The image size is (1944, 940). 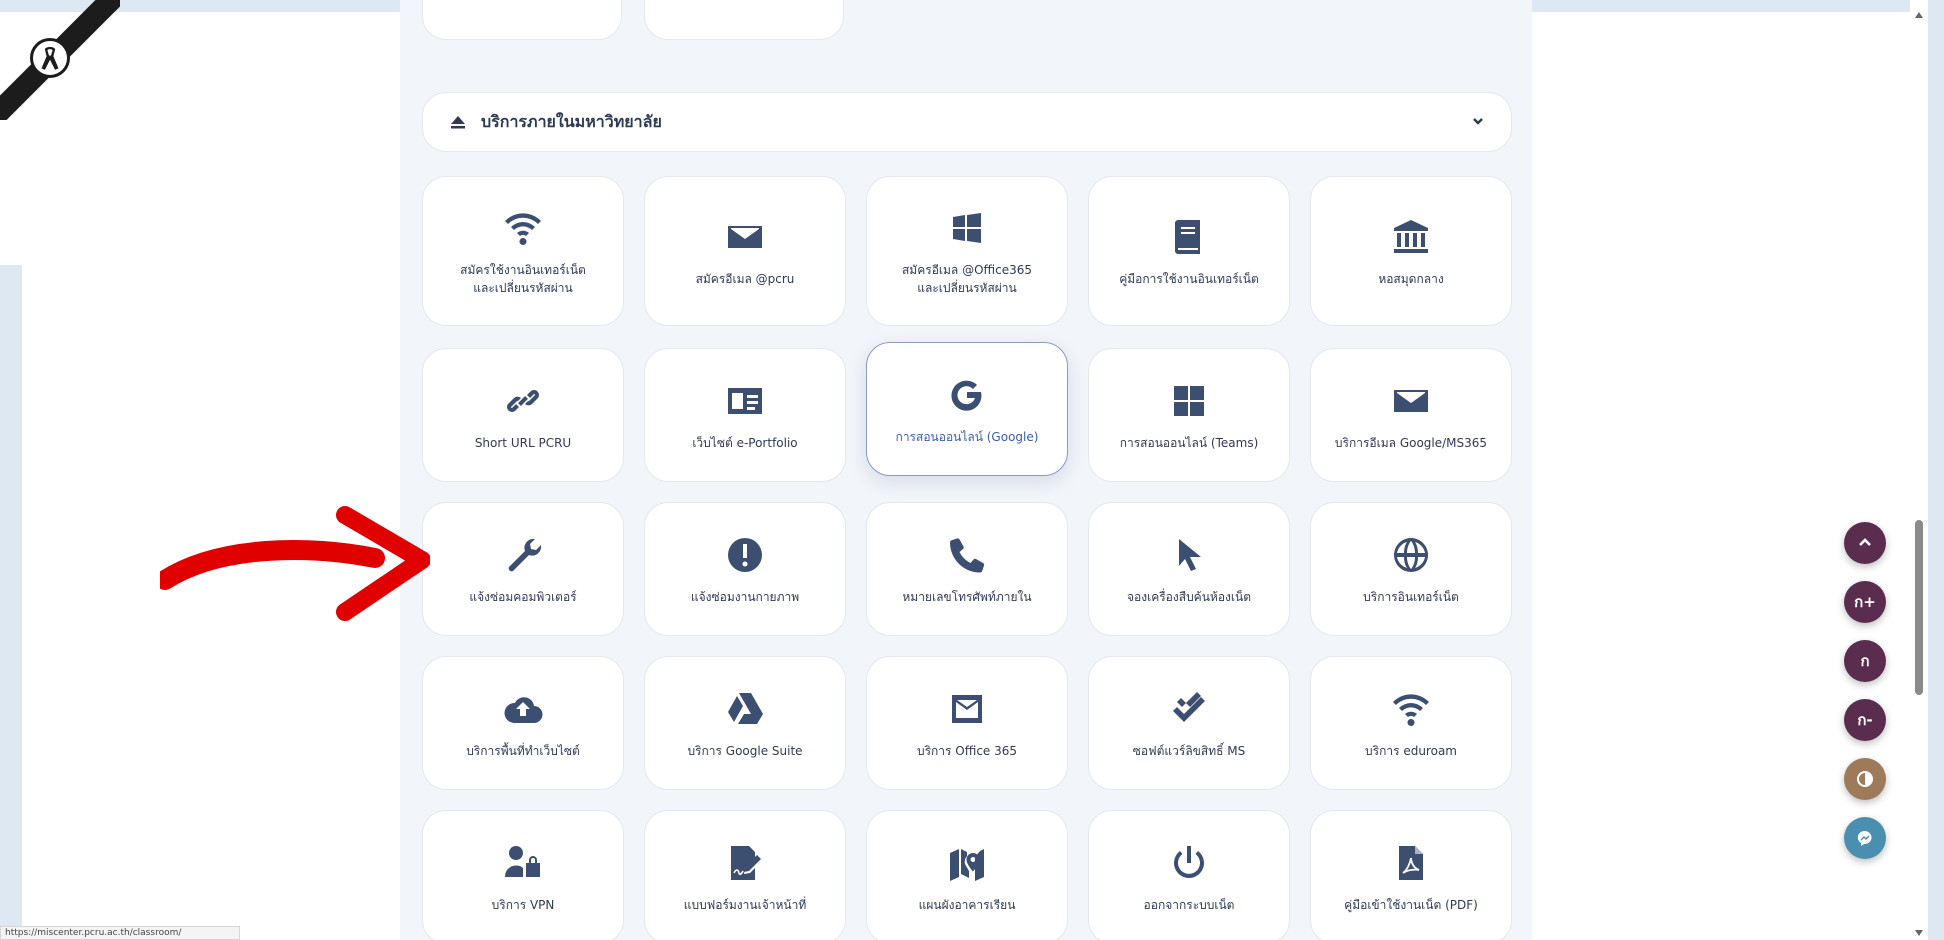 What do you see at coordinates (523, 751) in the screenshot?
I see `service-label: บริการพื้นที่ทำเว็บไซต์` at bounding box center [523, 751].